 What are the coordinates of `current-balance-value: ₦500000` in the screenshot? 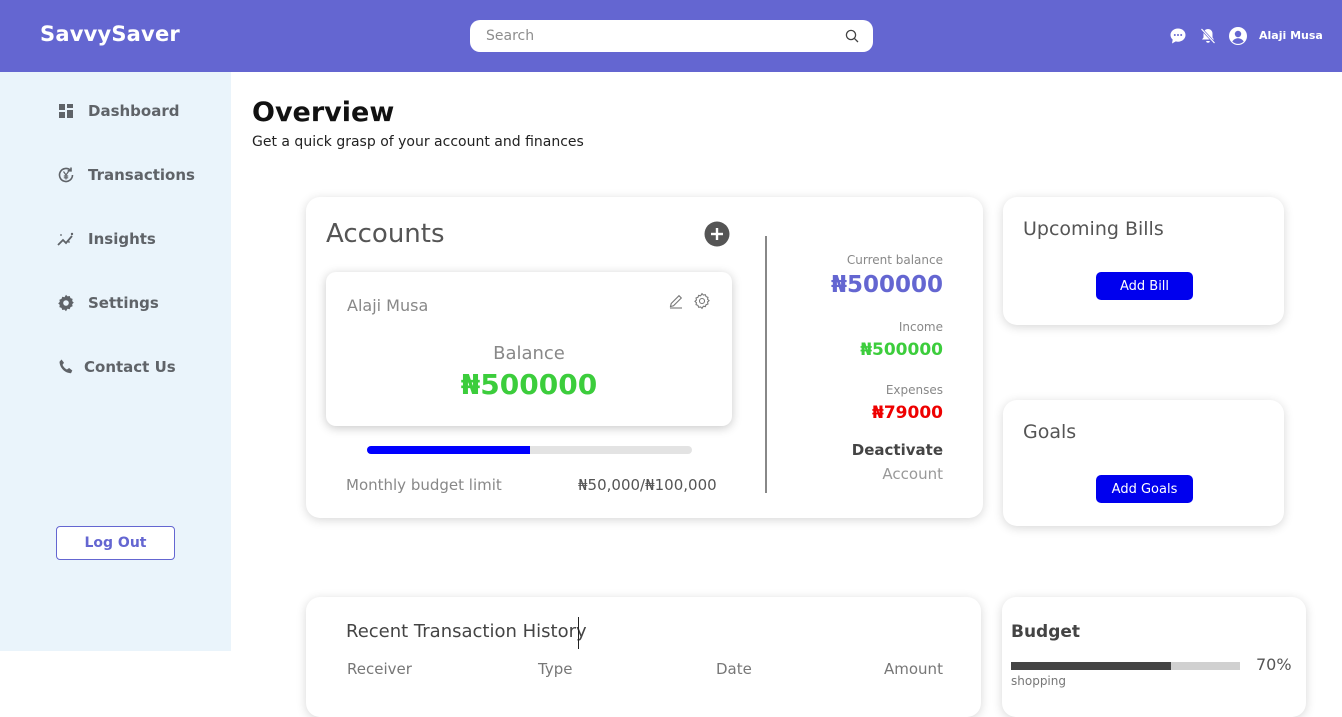 It's located at (886, 285).